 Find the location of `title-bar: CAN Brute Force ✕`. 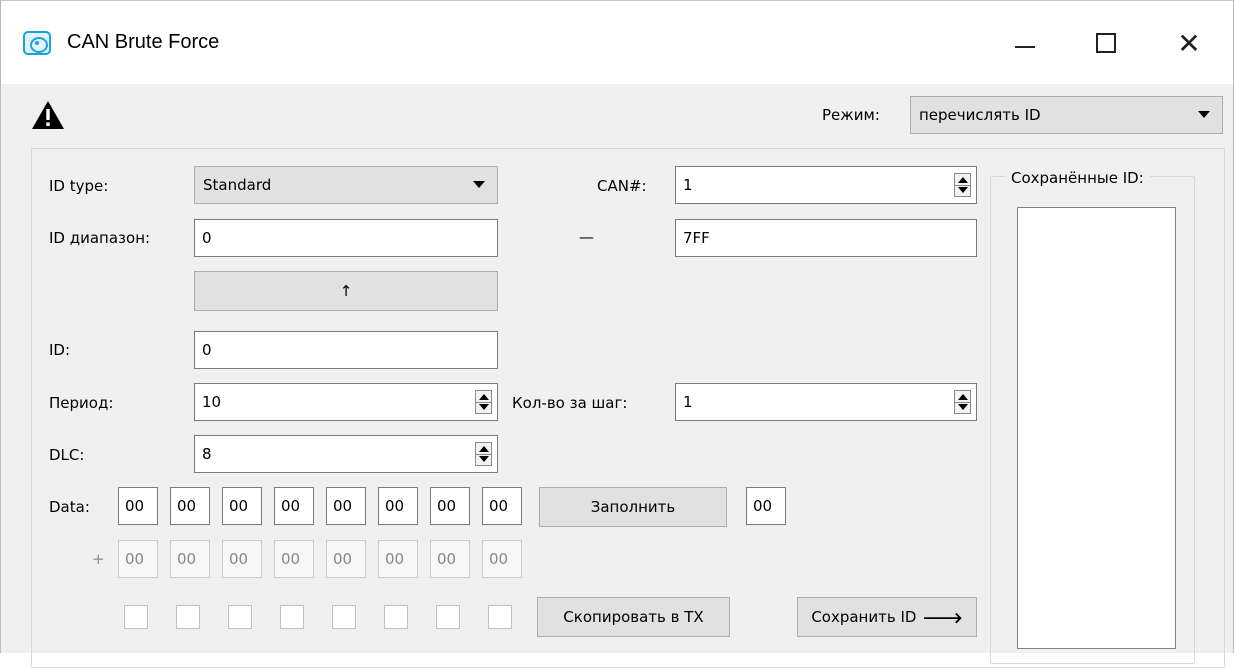

title-bar: CAN Brute Force ✕ is located at coordinates (617, 42).